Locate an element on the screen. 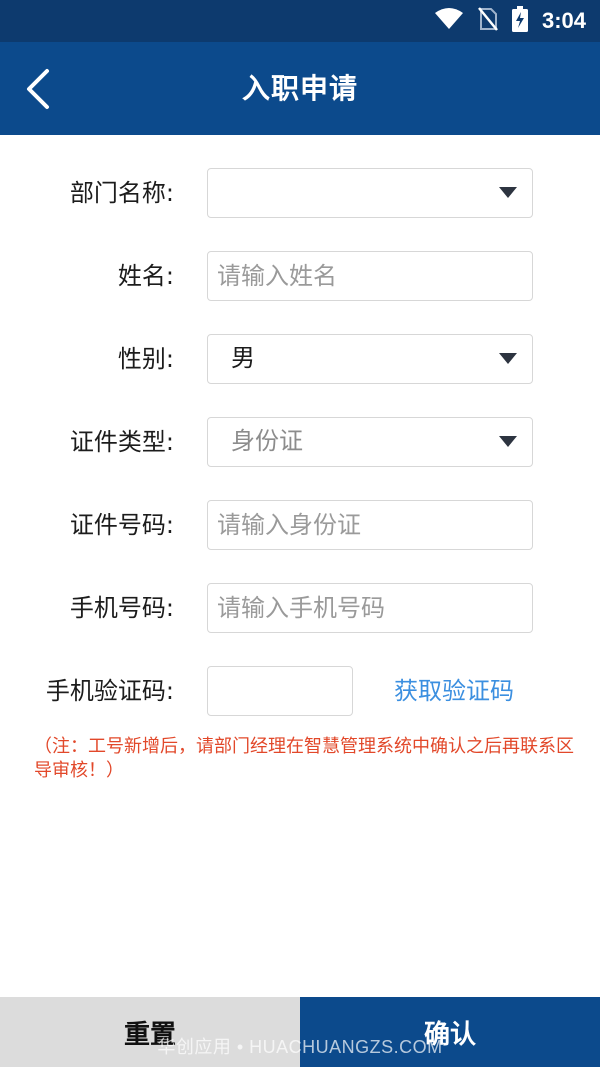  sms-code-row: 手机验证码: 获取验证码 is located at coordinates (300, 691).